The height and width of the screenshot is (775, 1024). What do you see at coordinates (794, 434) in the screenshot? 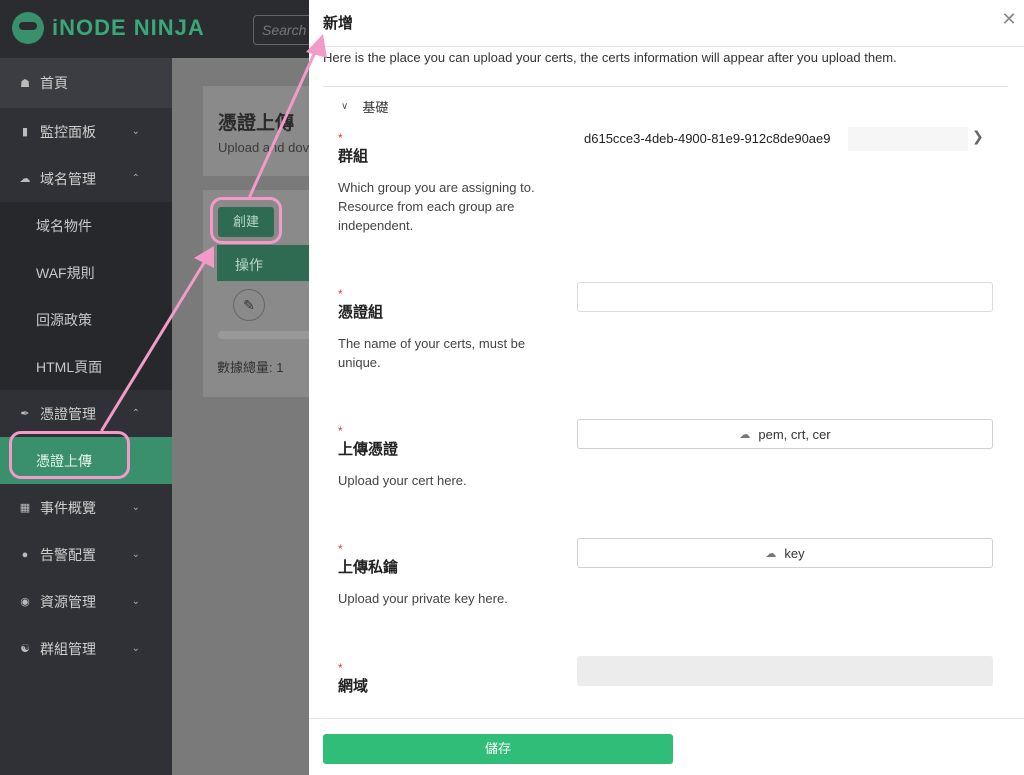
I see `upload-cert-button-label: pem, crt, cer` at bounding box center [794, 434].